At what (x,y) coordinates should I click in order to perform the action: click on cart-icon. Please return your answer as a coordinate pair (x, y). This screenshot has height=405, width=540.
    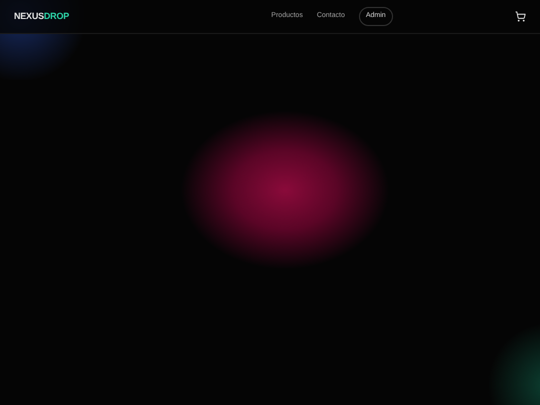
    Looking at the image, I should click on (520, 16).